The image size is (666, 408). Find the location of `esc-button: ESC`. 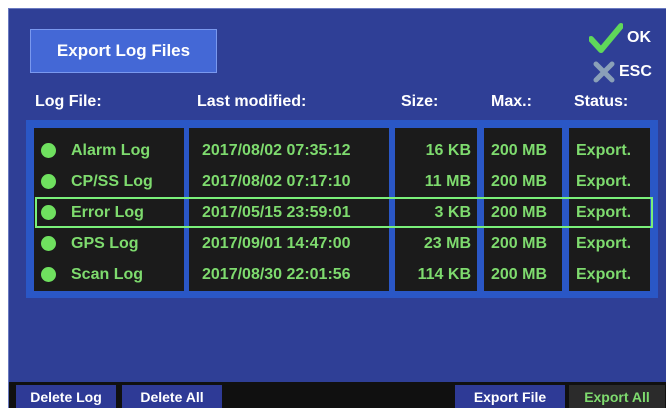

esc-button: ESC is located at coordinates (622, 72).